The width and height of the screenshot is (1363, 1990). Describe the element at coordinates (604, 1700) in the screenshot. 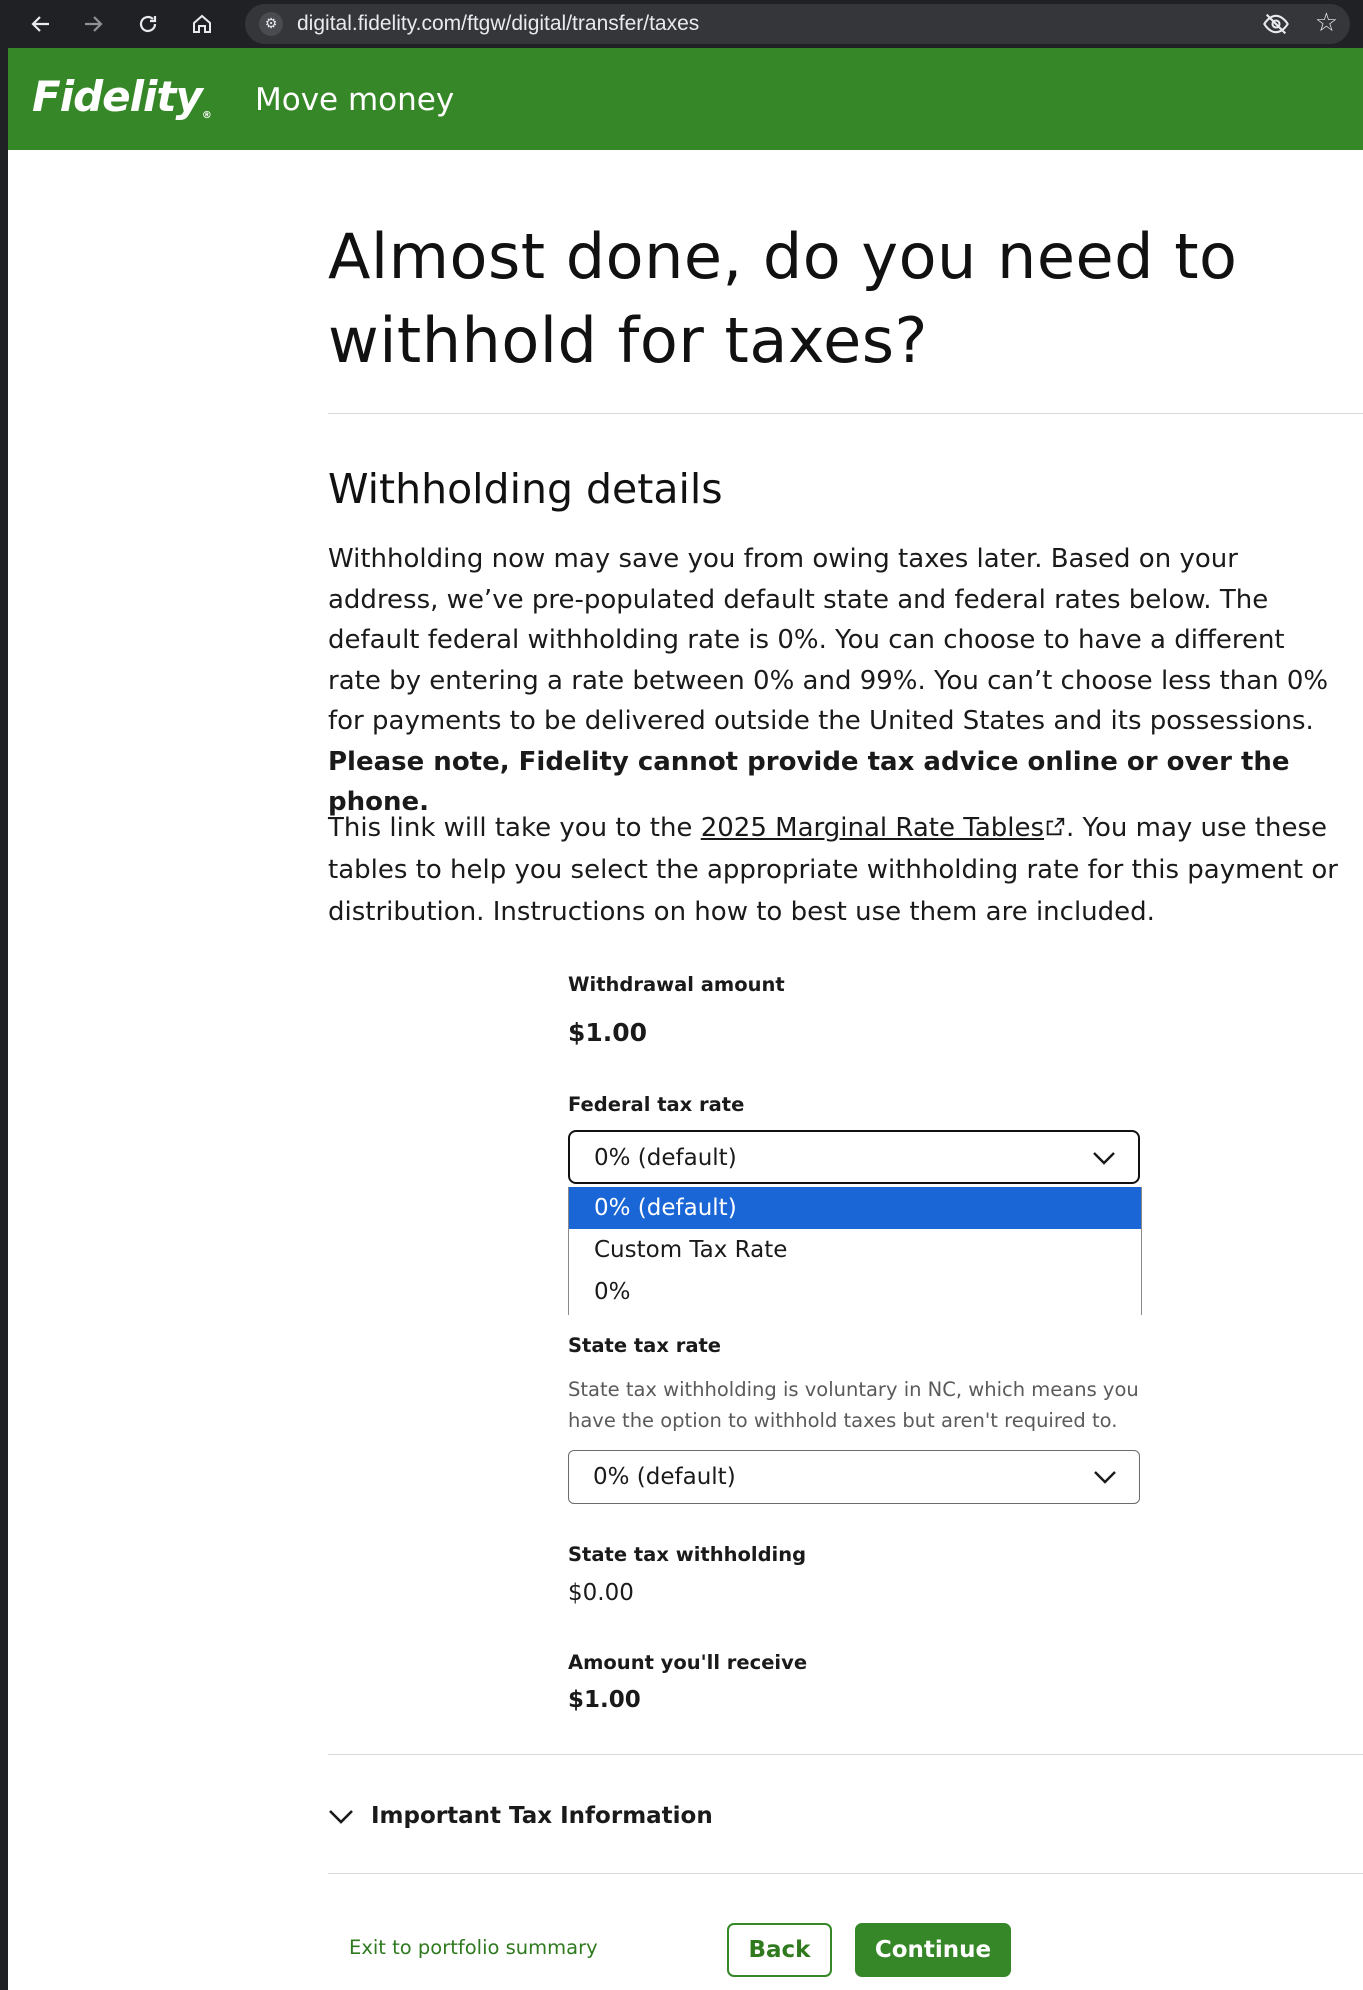

I see `amount-receive-value: $1.00` at that location.